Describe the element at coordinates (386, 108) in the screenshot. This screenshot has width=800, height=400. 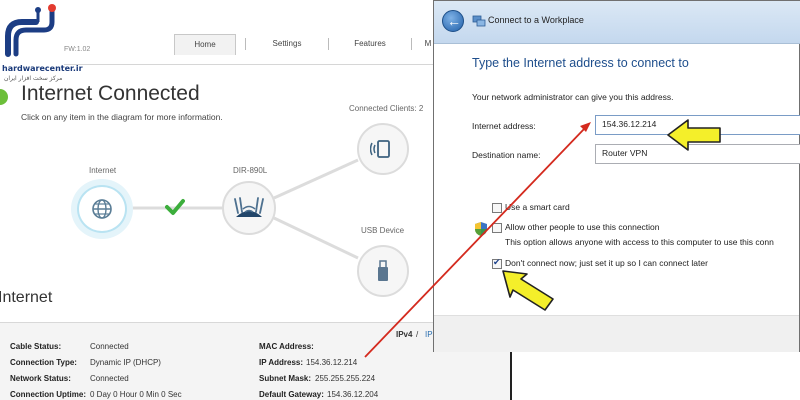
I see `clients-node-label: Connected Clients: 2` at that location.